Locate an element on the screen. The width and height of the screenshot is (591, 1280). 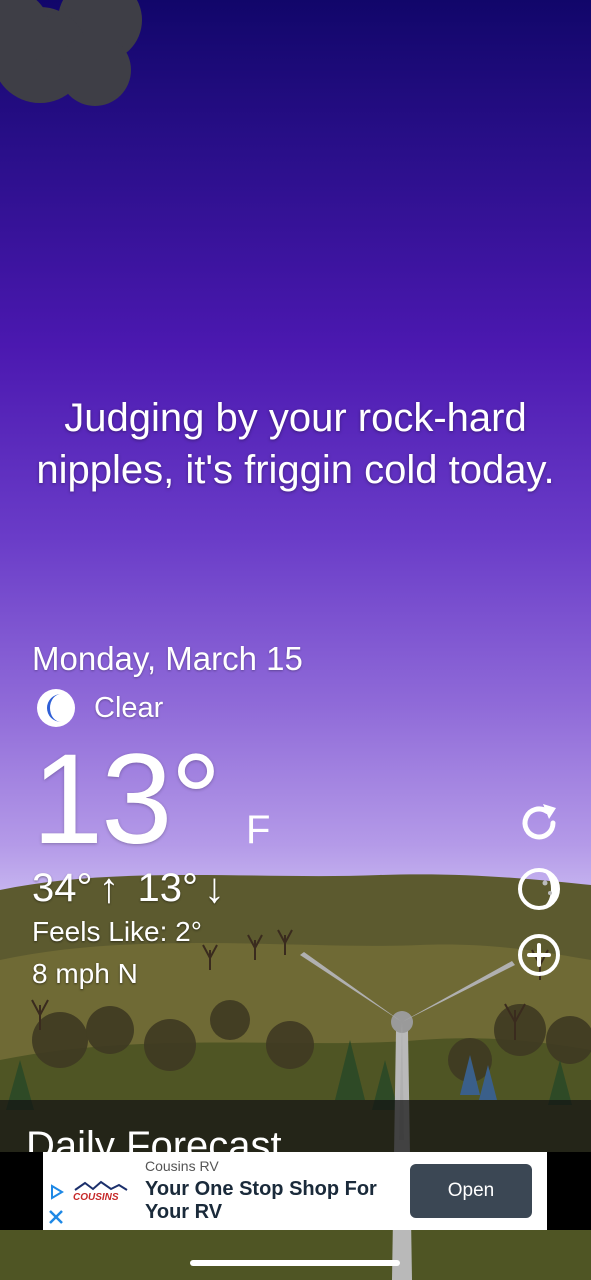
ad-advertiser: Cousins RV is located at coordinates (182, 1166).